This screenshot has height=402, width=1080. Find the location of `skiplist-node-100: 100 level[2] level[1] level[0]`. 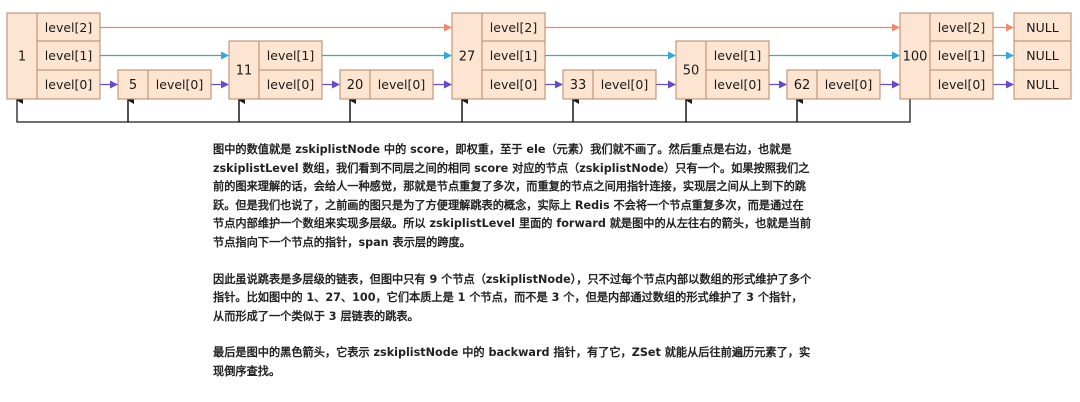

skiplist-node-100: 100 level[2] level[1] level[0] is located at coordinates (946, 56).